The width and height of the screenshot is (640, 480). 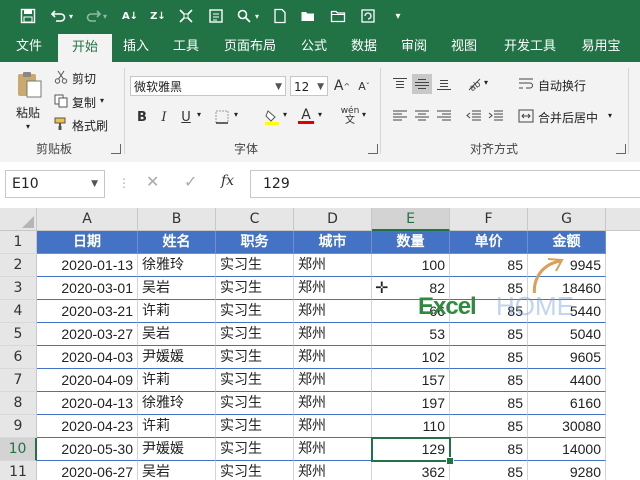 What do you see at coordinates (411, 449) in the screenshot?
I see `table-cell-qty: 129` at bounding box center [411, 449].